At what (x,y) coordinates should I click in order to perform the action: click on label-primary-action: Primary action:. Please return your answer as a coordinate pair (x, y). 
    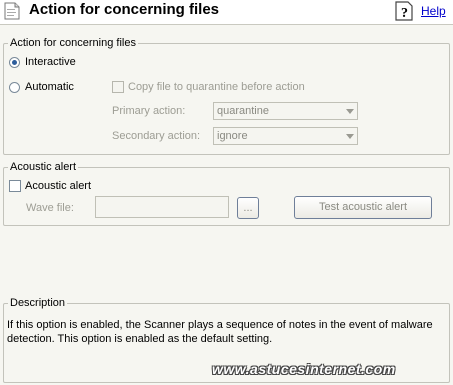
    Looking at the image, I should click on (149, 111).